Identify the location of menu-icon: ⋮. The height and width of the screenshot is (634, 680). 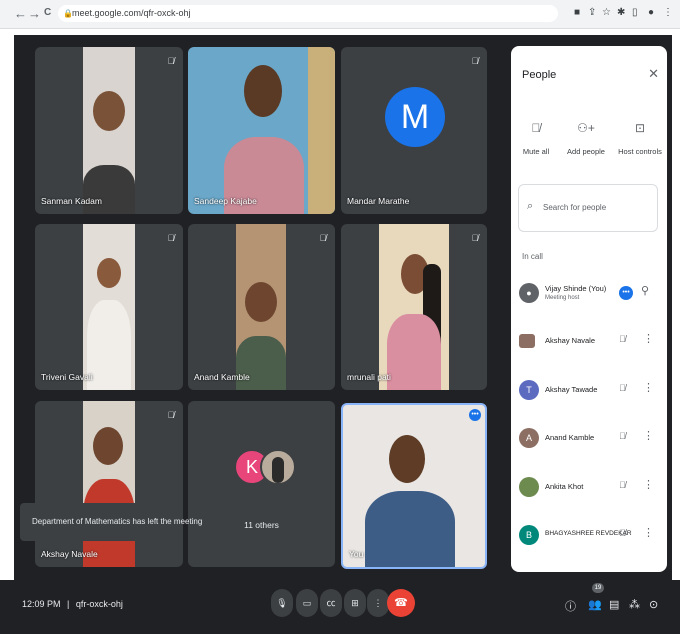
(668, 12).